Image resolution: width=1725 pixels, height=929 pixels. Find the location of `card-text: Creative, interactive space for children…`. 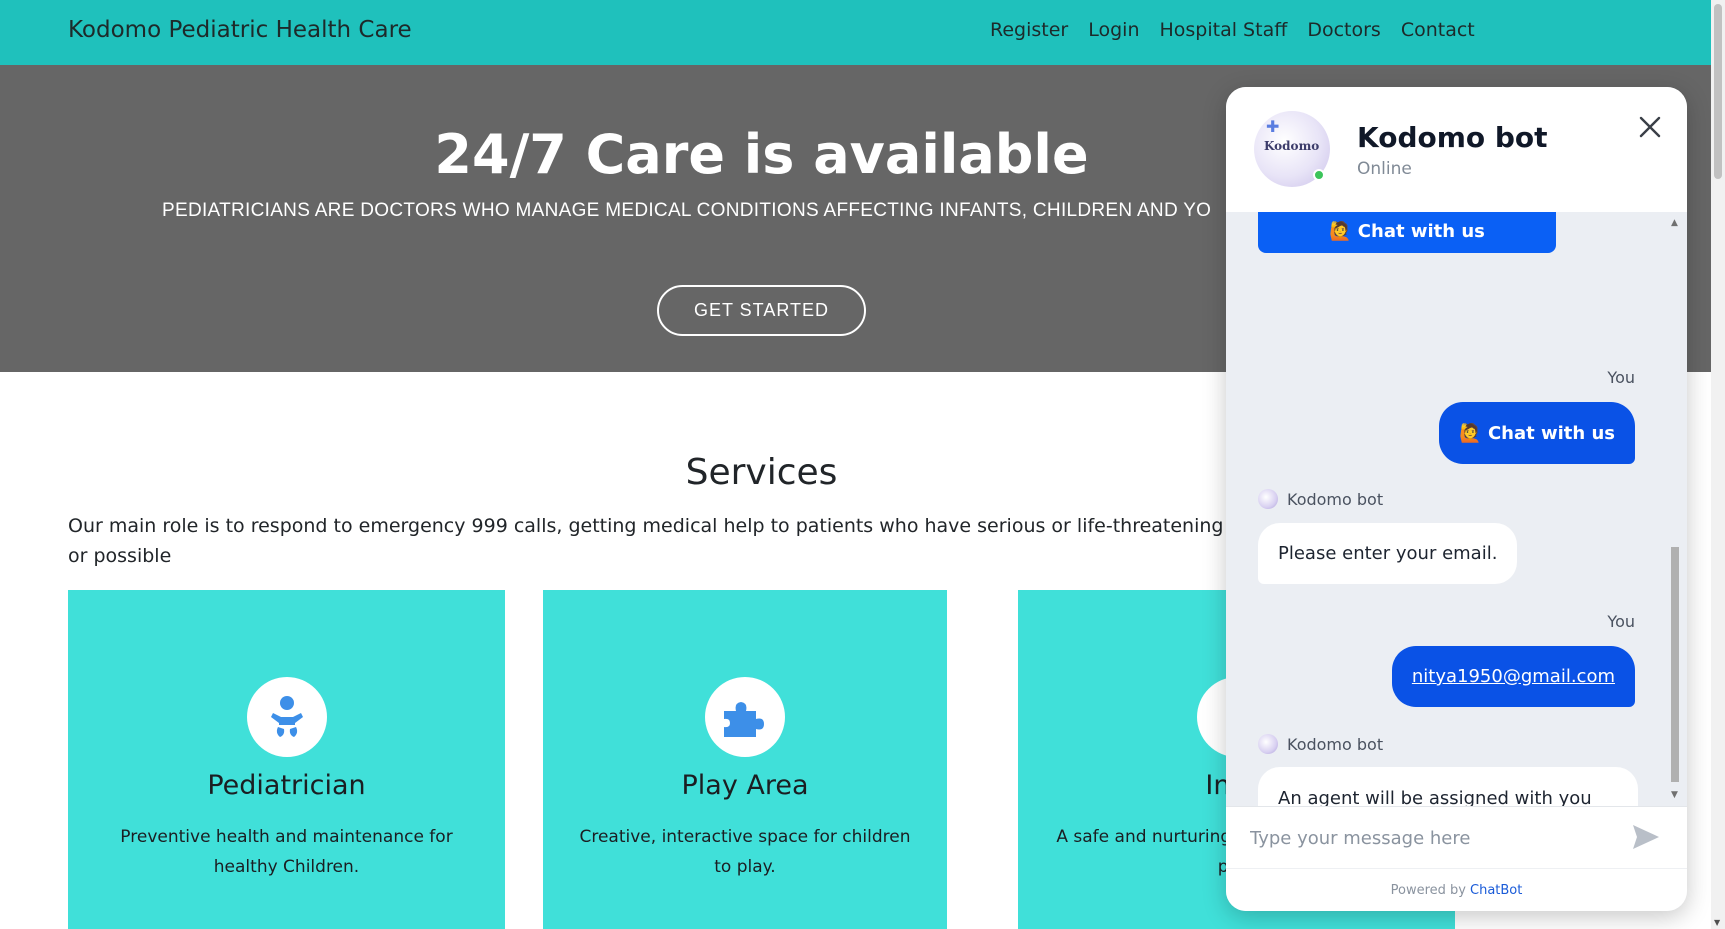

card-text: Creative, interactive space for children… is located at coordinates (745, 852).